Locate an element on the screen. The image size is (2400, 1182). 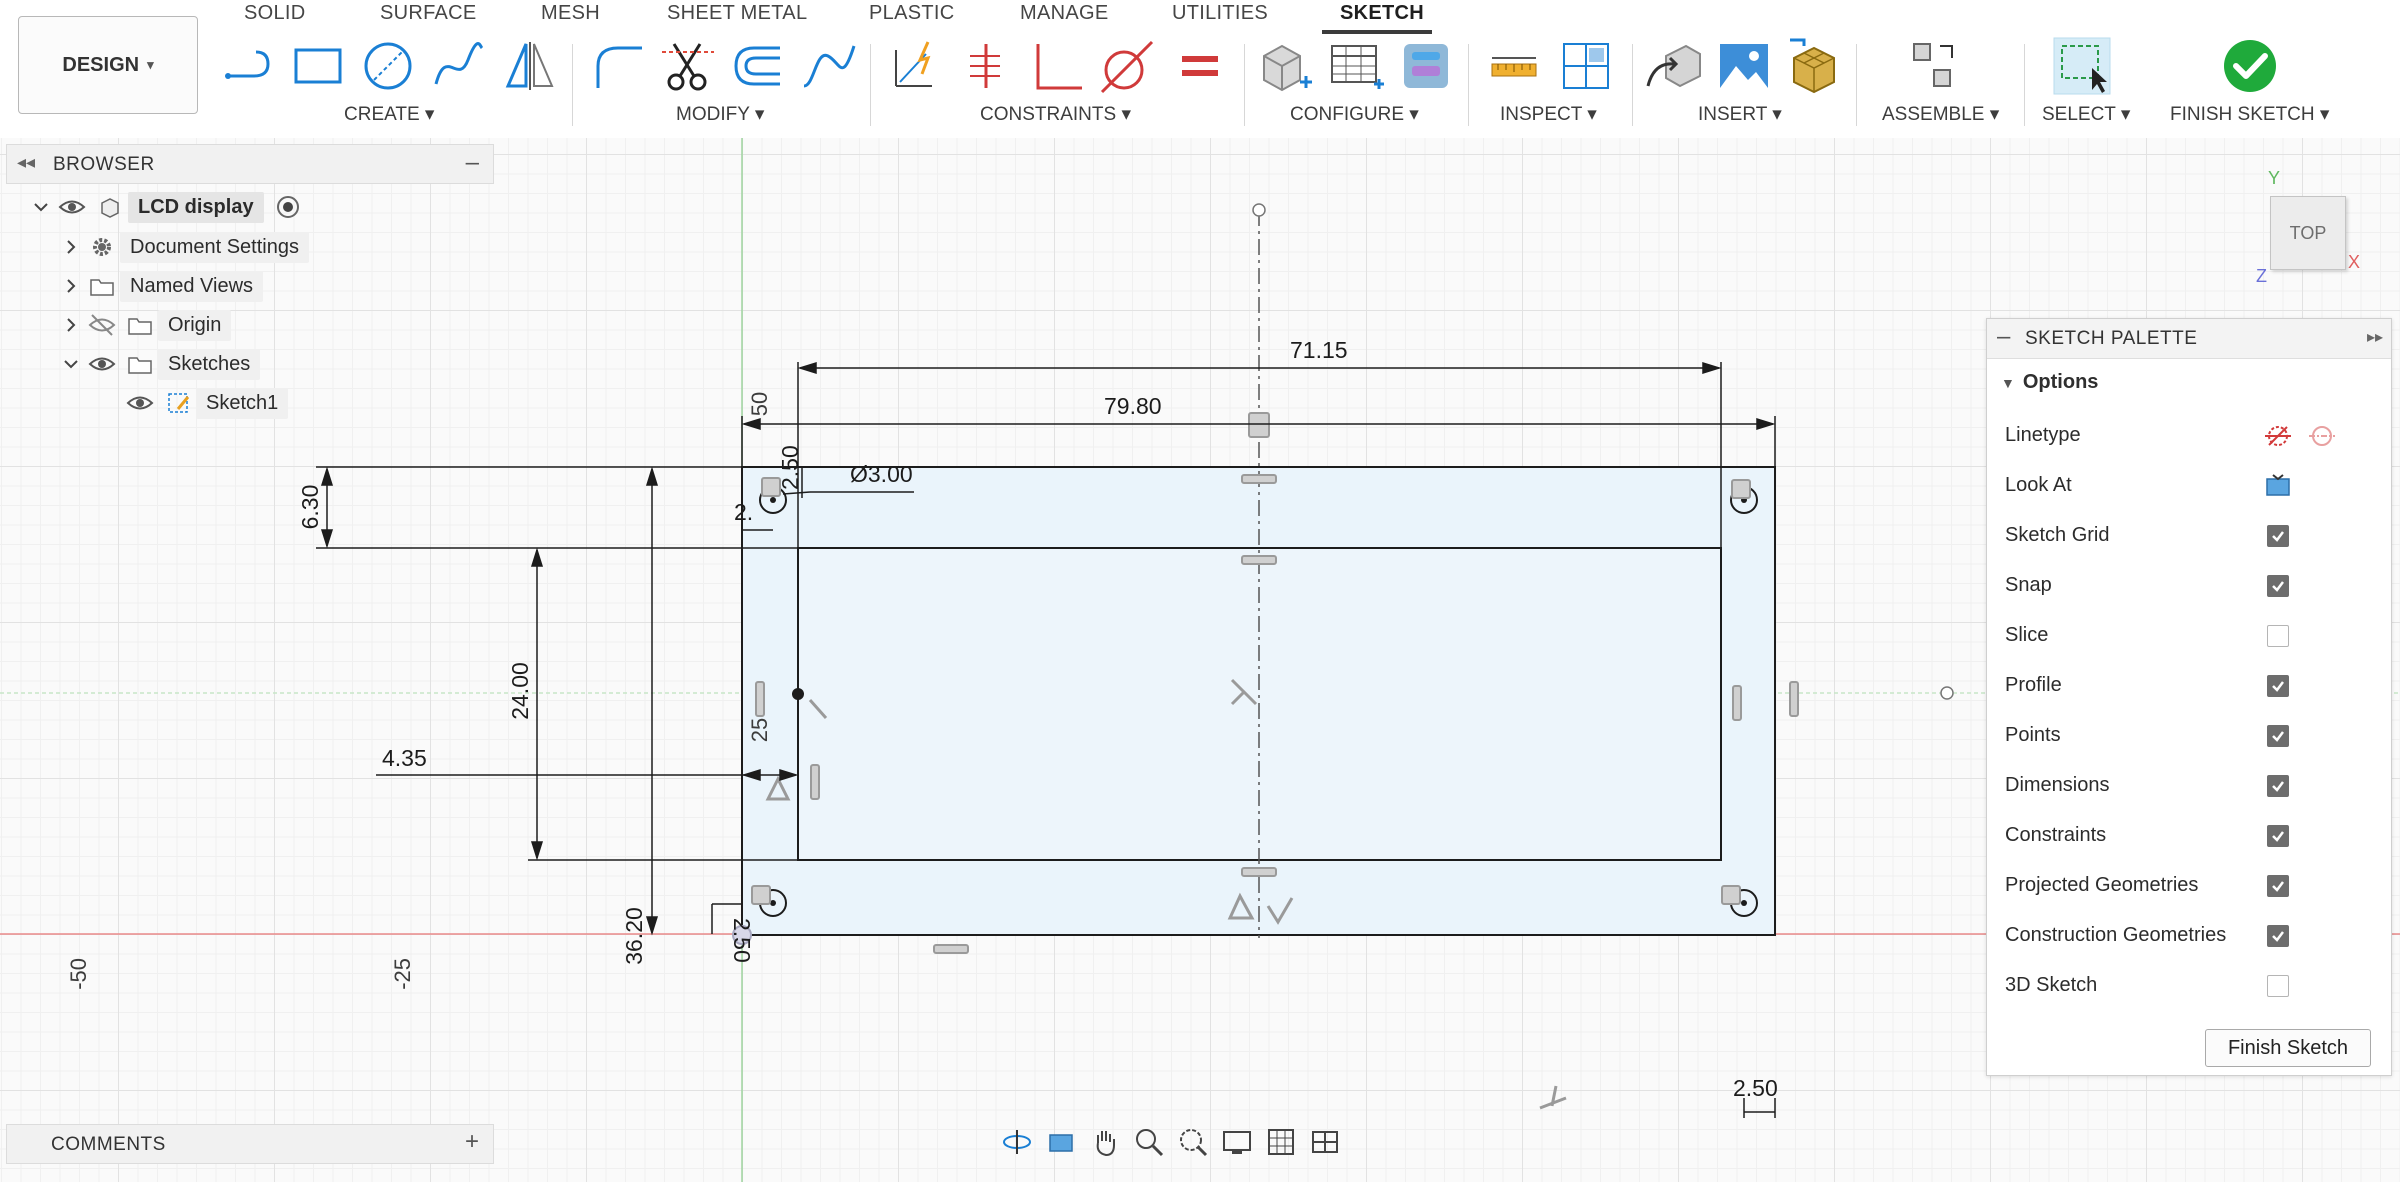
pan-hand-icon is located at coordinates (1105, 1142).